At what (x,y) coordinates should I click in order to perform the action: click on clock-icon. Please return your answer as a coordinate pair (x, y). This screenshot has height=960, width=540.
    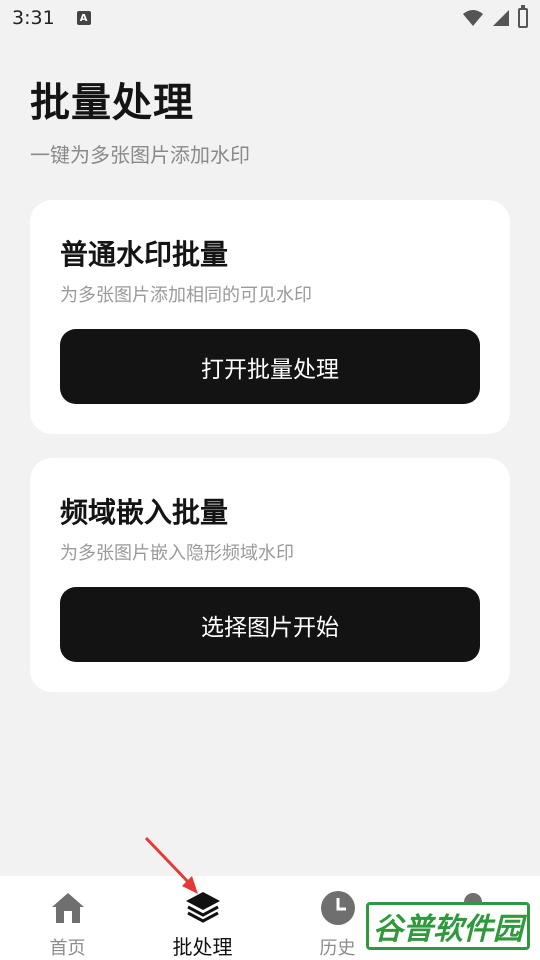
    Looking at the image, I should click on (338, 908).